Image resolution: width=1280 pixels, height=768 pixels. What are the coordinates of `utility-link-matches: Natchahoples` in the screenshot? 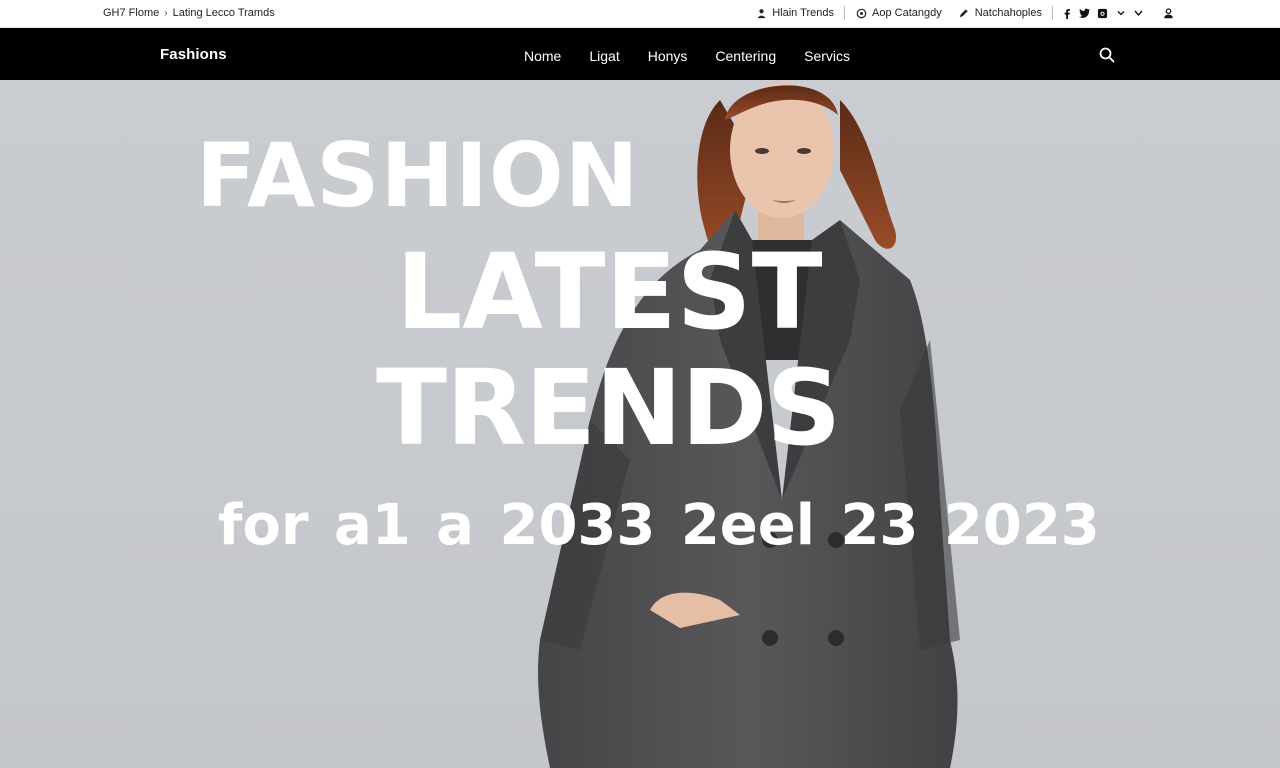 It's located at (1000, 13).